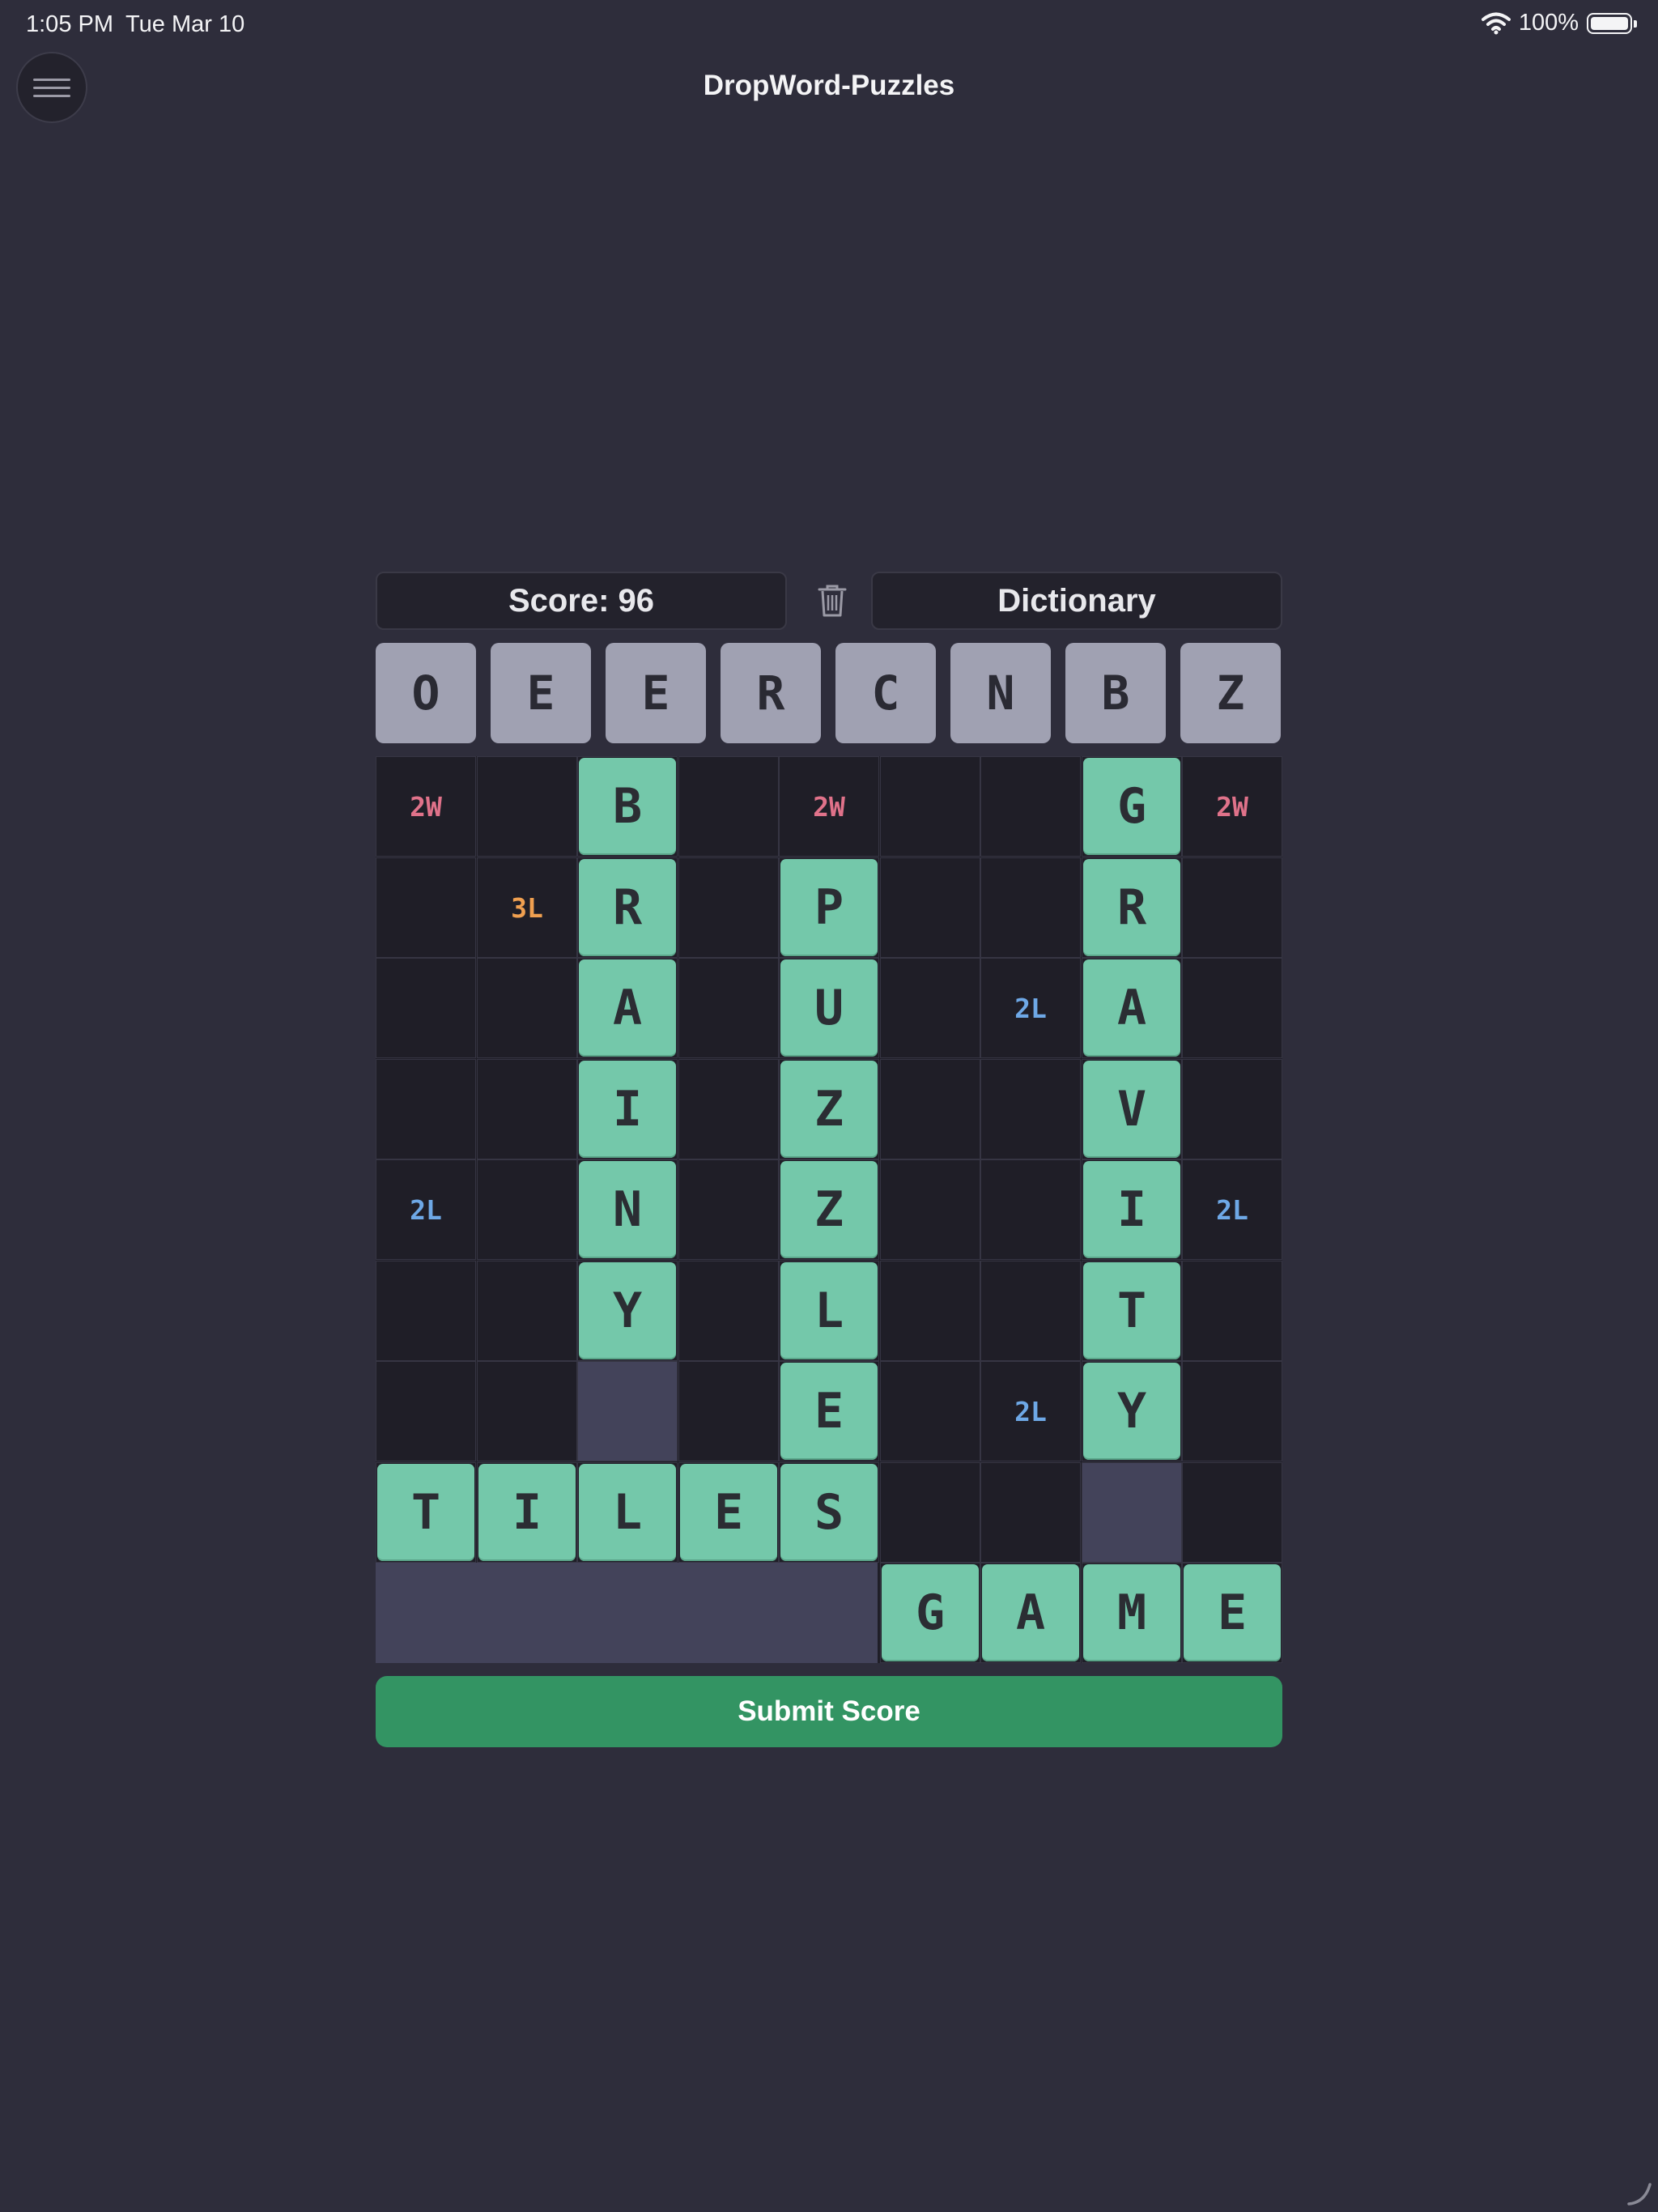 The width and height of the screenshot is (1658, 2212). I want to click on rack-tile: C, so click(885, 693).